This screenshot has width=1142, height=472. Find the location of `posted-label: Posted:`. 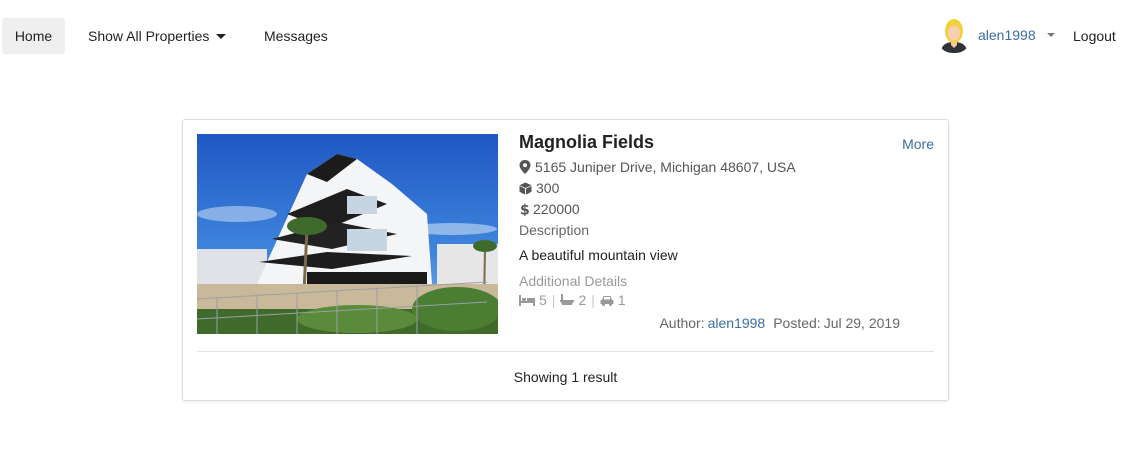

posted-label: Posted: is located at coordinates (797, 323).